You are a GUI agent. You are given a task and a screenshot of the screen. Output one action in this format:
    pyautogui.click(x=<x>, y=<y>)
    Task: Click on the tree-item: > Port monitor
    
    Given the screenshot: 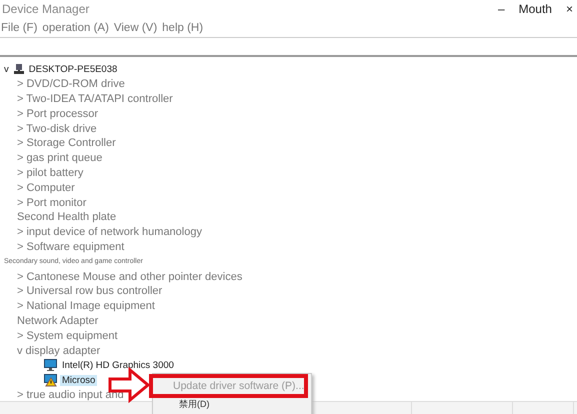 What is the action you would take?
    pyautogui.click(x=51, y=202)
    